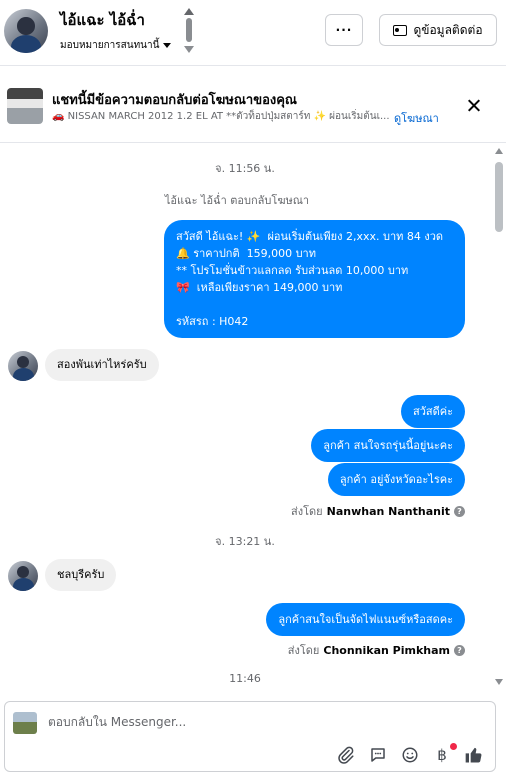 The width and height of the screenshot is (506, 776). I want to click on car-icon: 🚗, so click(58, 116).